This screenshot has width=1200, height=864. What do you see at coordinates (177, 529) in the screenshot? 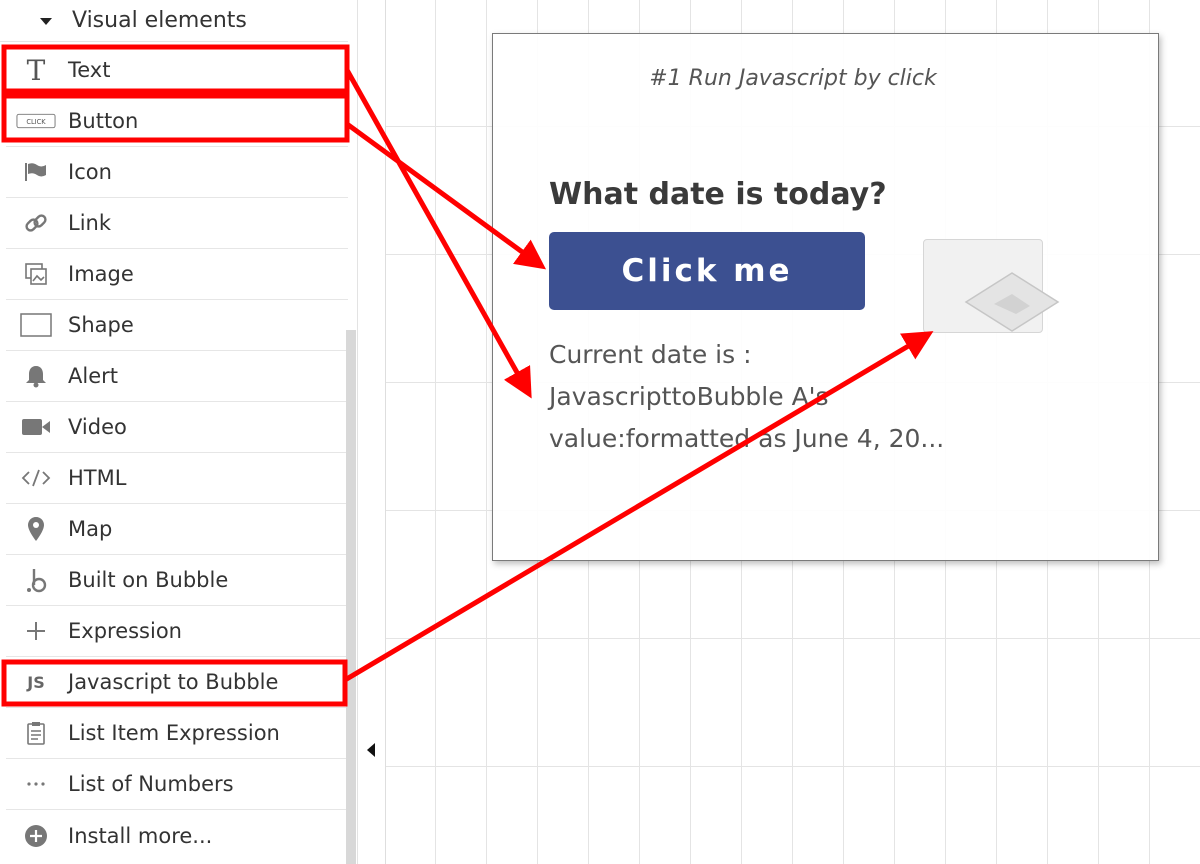
I see `palette-item-map: Map` at bounding box center [177, 529].